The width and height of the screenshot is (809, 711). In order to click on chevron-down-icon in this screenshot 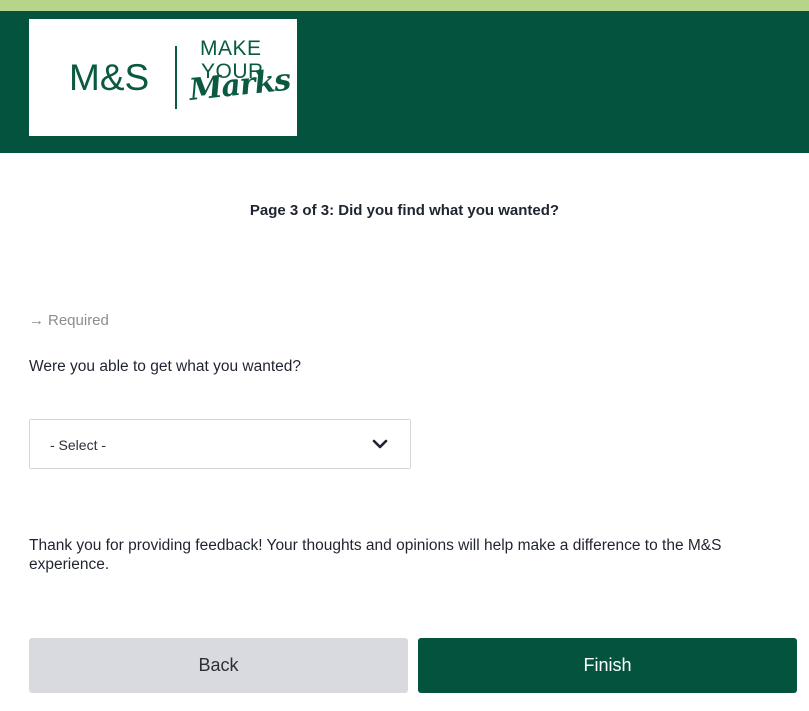, I will do `click(380, 444)`.